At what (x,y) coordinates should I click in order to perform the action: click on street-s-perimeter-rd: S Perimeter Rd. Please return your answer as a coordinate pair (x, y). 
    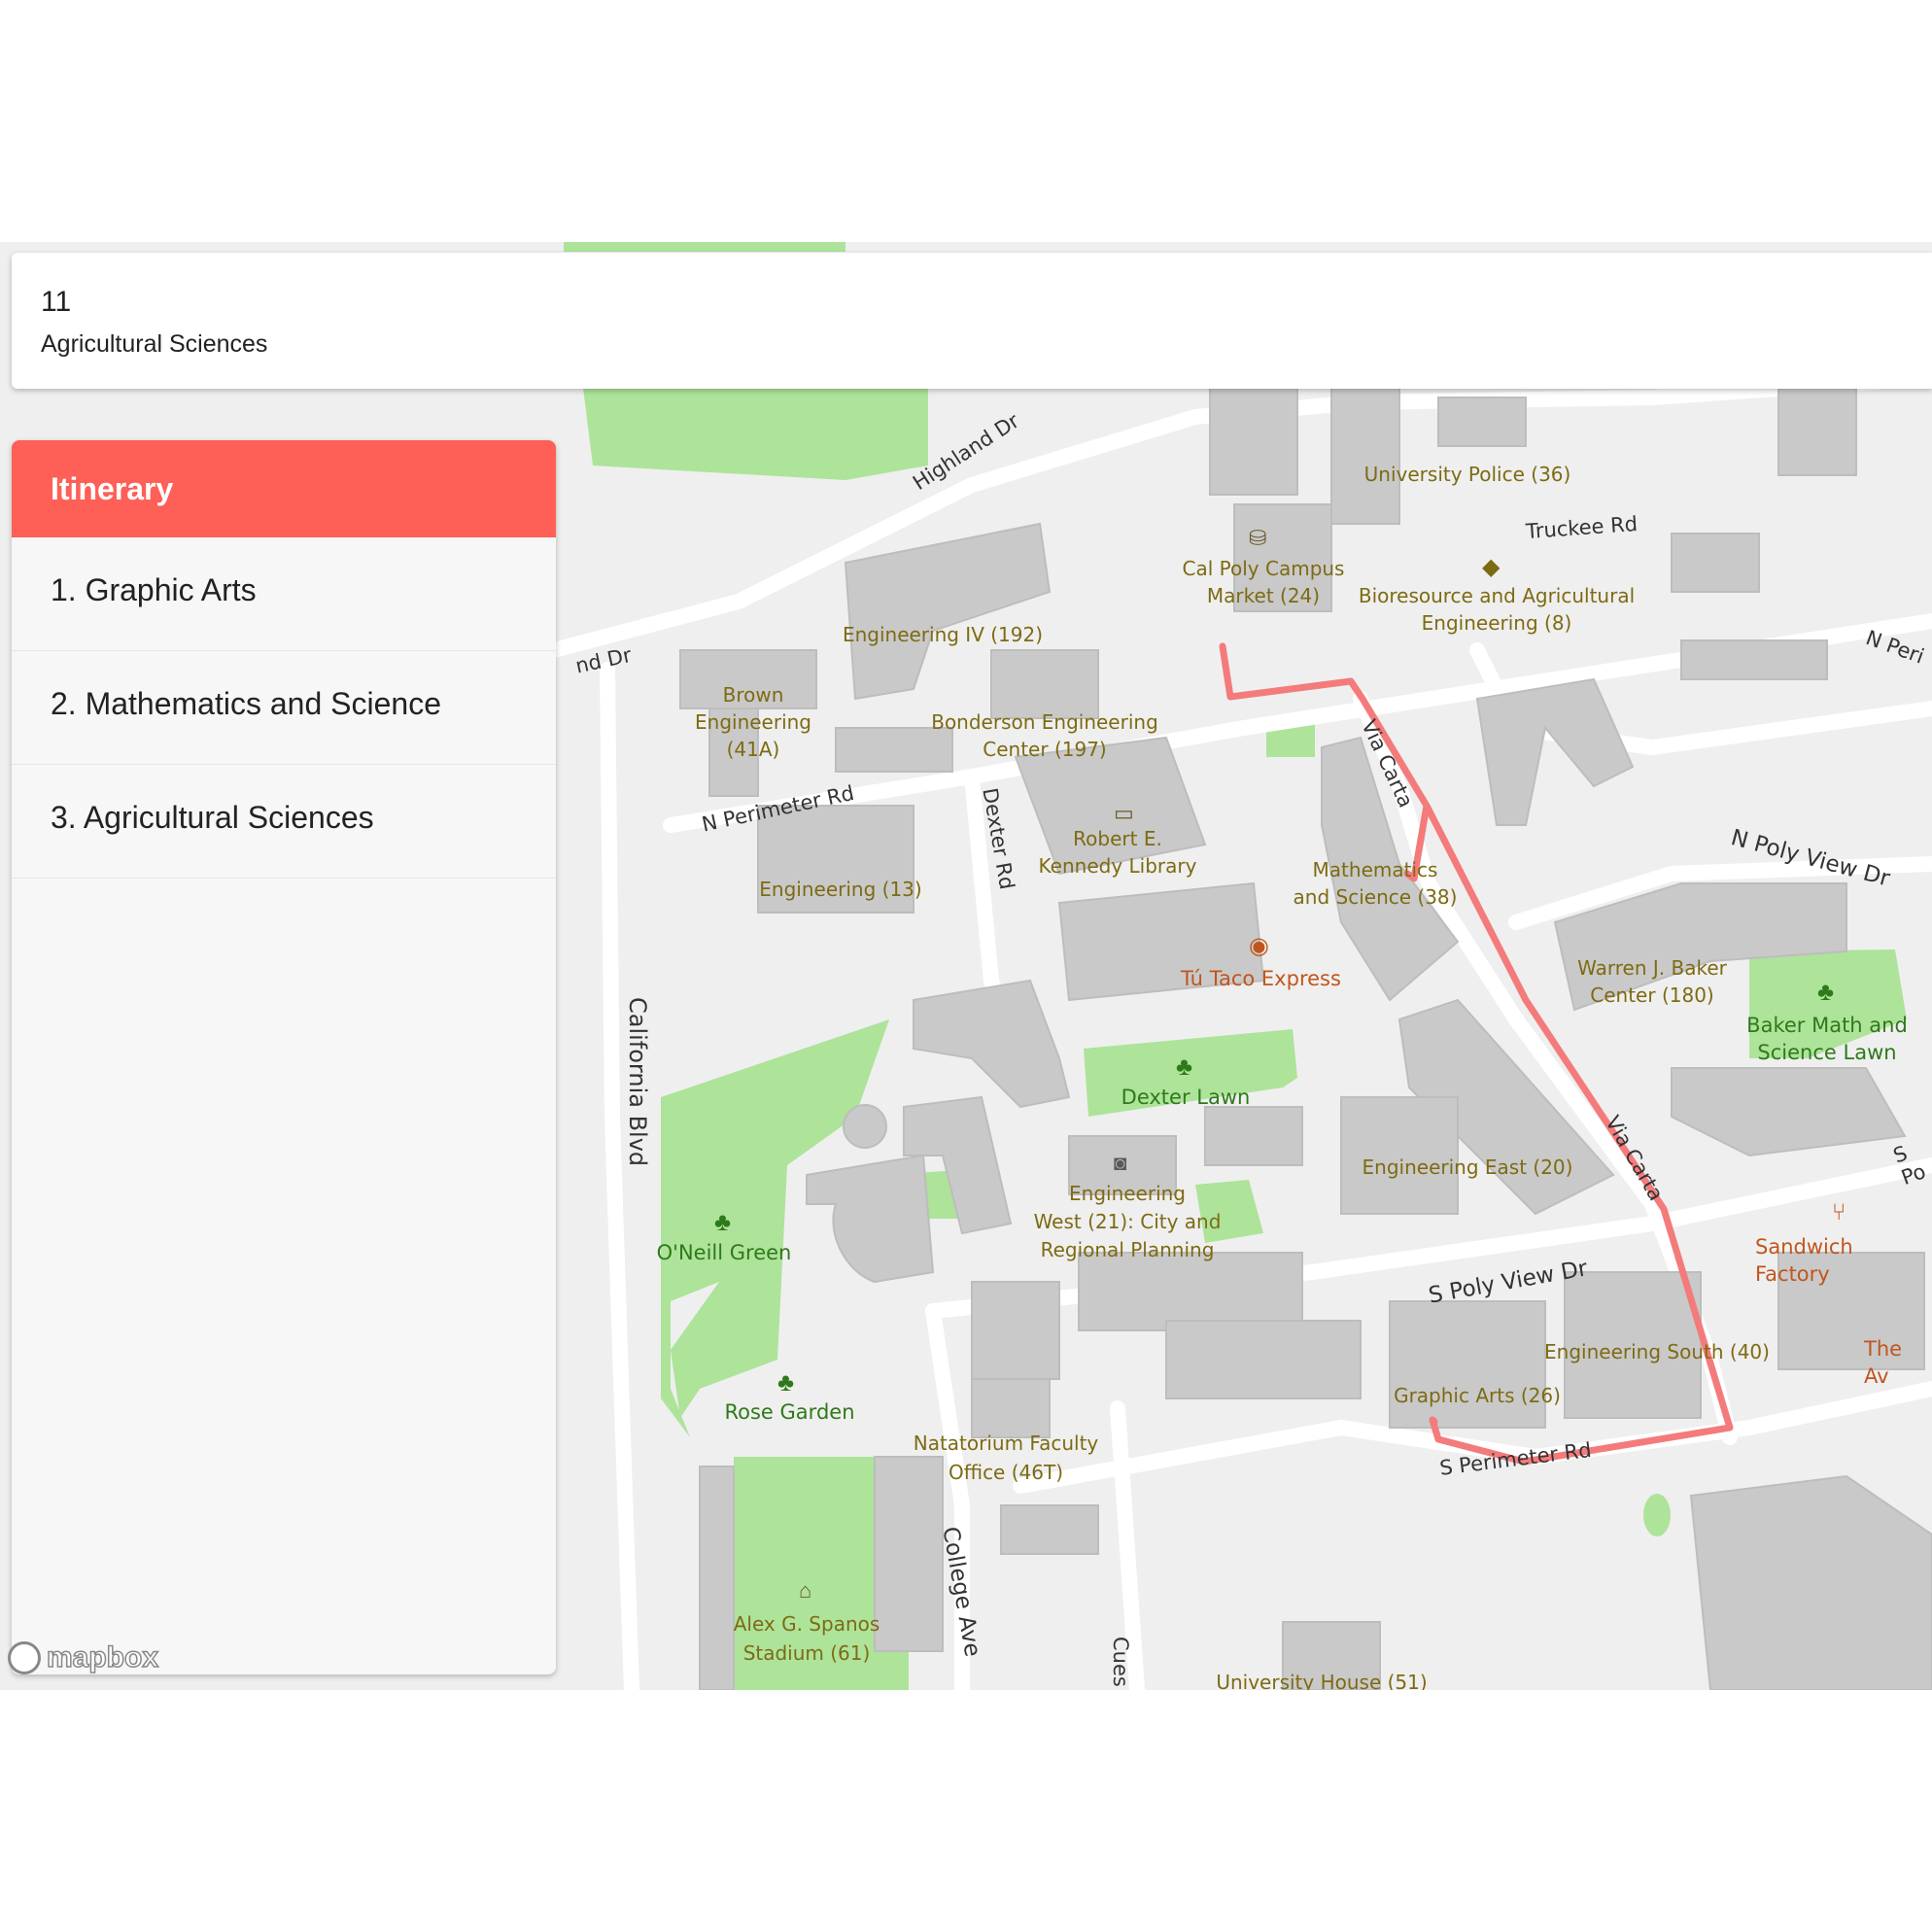
    Looking at the image, I should click on (1515, 1458).